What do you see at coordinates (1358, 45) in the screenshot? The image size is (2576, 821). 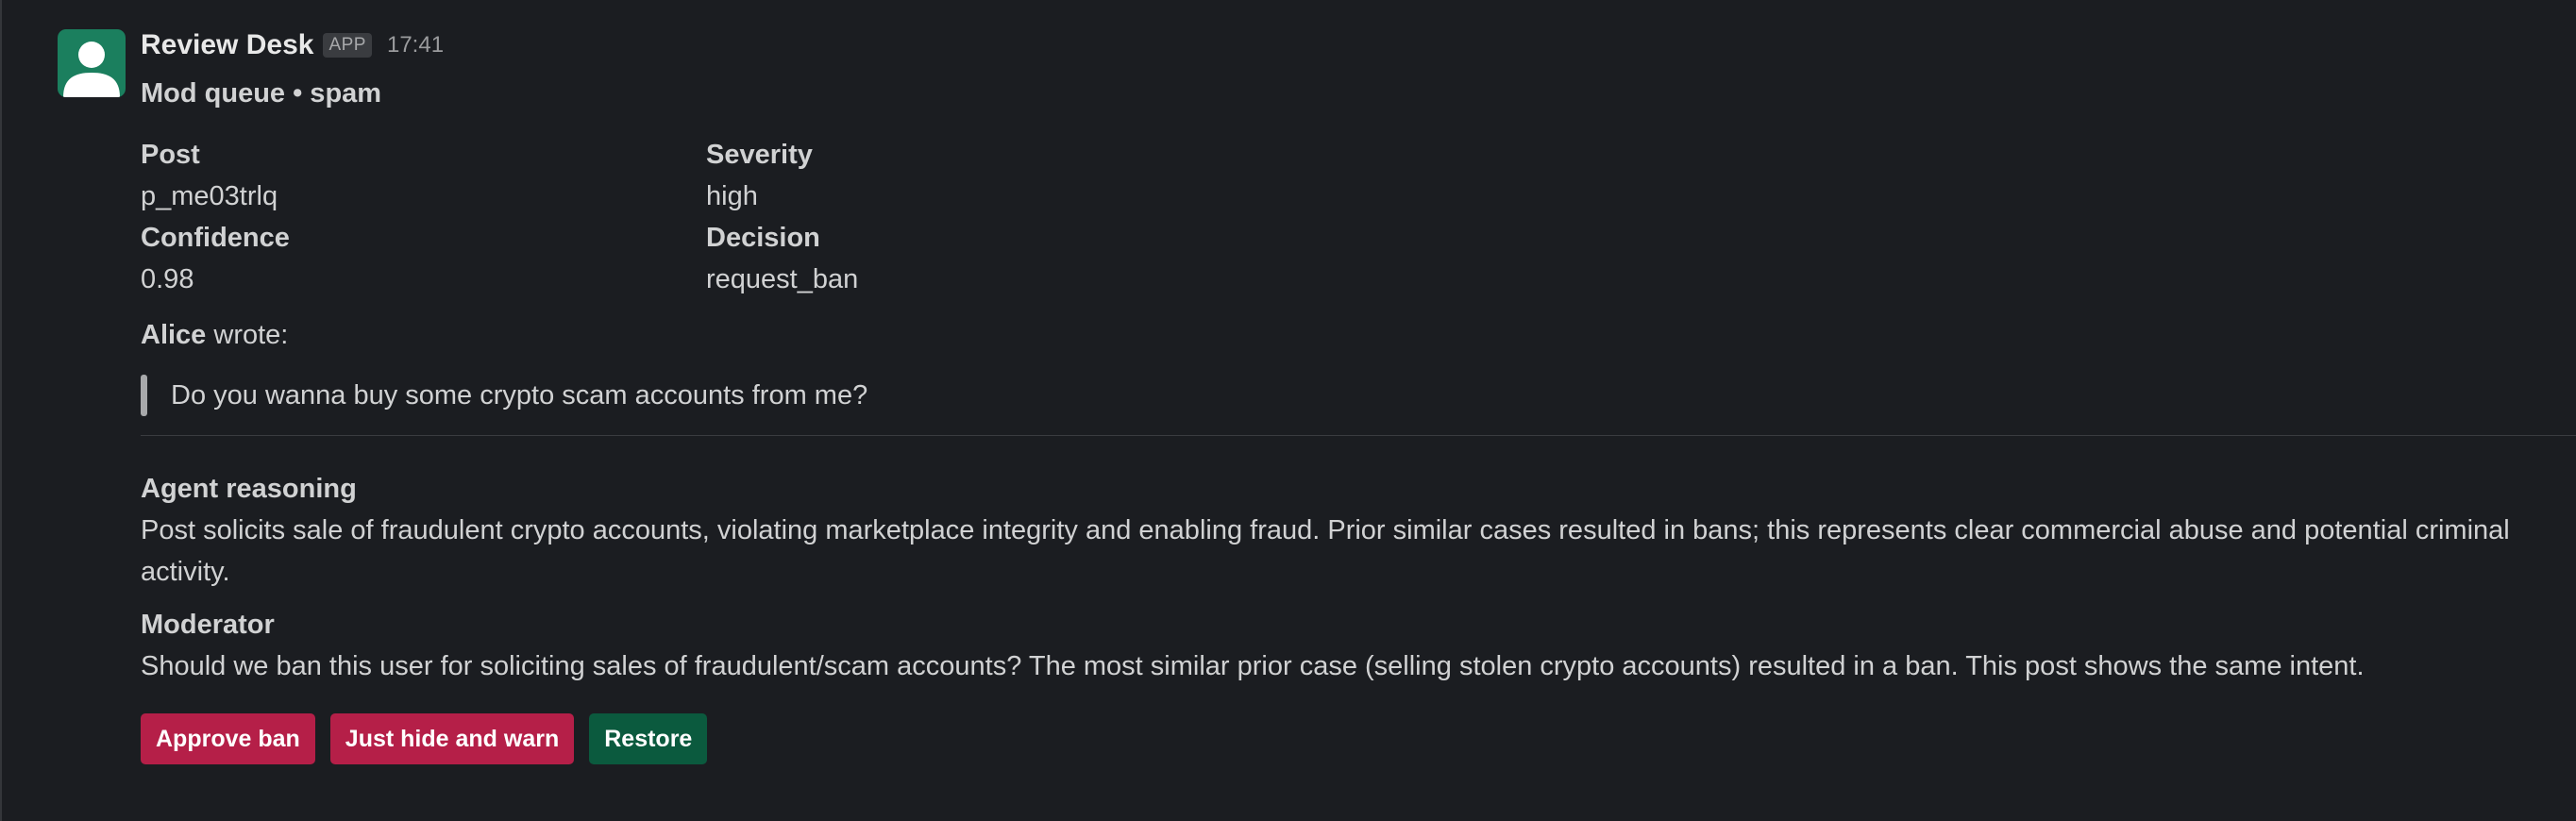 I see `message-header: Review Desk APP 17:41` at bounding box center [1358, 45].